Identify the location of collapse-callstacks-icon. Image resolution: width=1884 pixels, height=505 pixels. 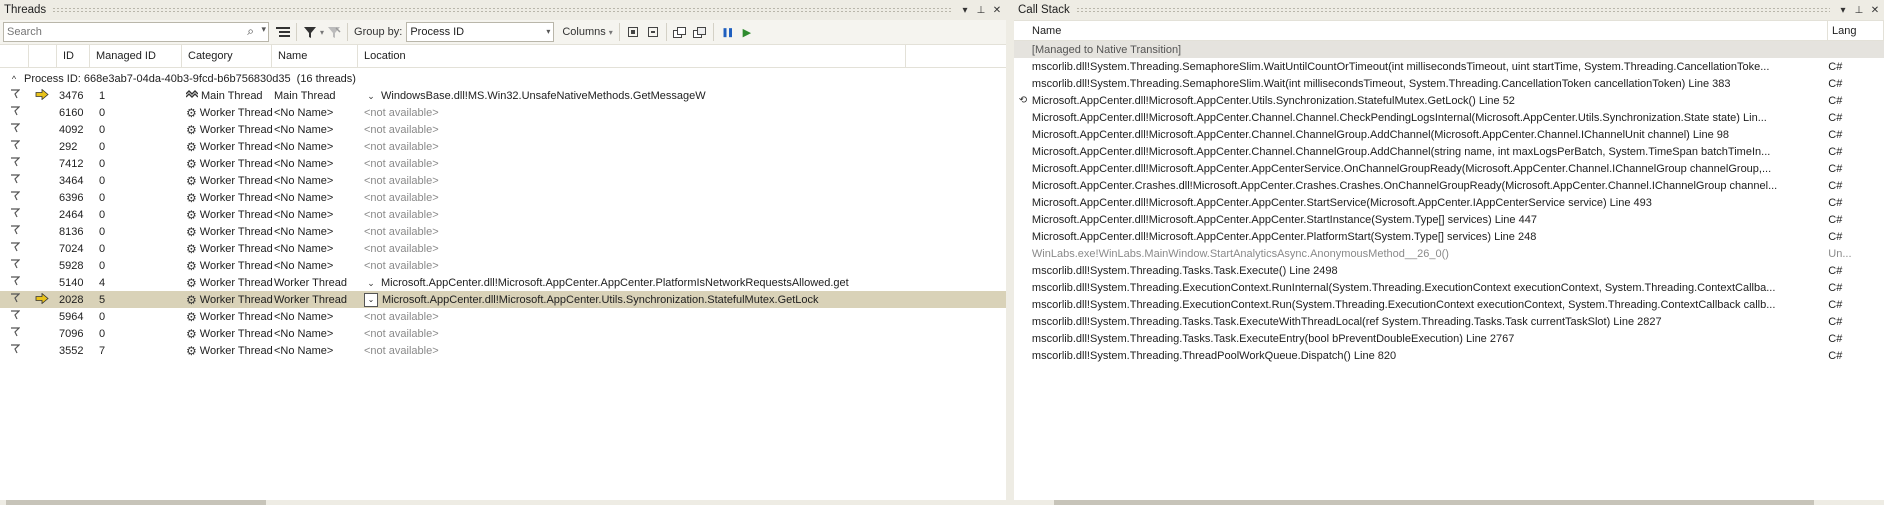
(653, 32).